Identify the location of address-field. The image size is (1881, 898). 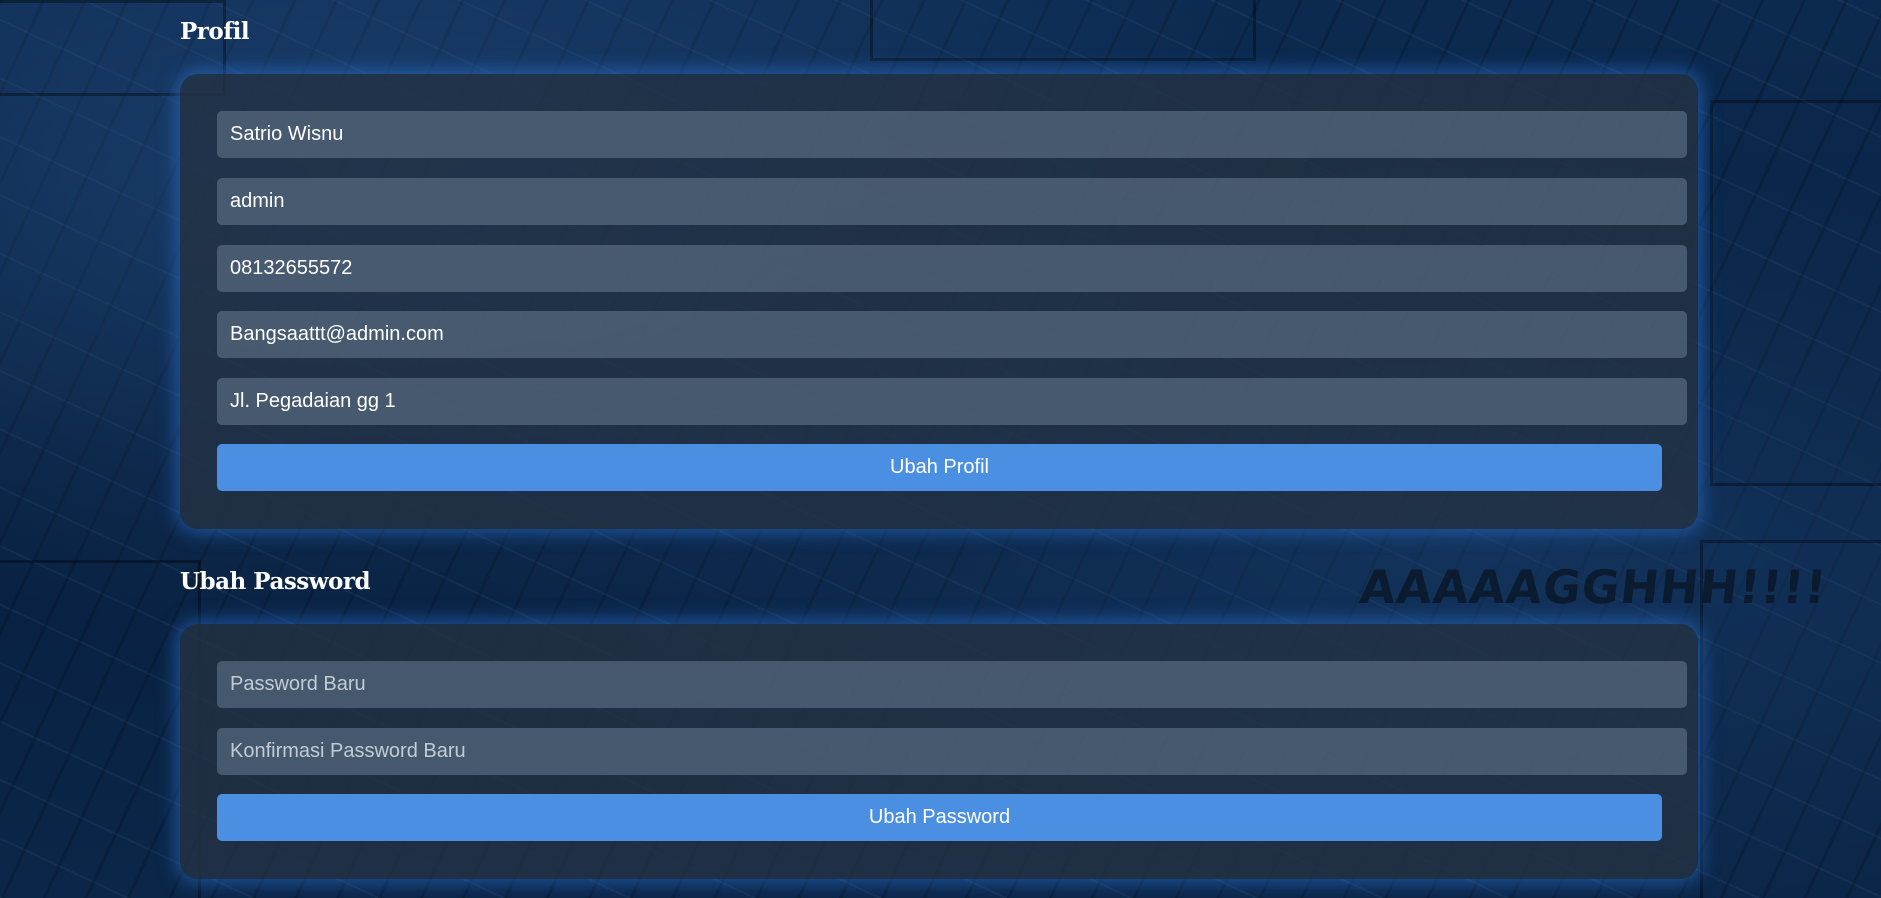
(952, 401).